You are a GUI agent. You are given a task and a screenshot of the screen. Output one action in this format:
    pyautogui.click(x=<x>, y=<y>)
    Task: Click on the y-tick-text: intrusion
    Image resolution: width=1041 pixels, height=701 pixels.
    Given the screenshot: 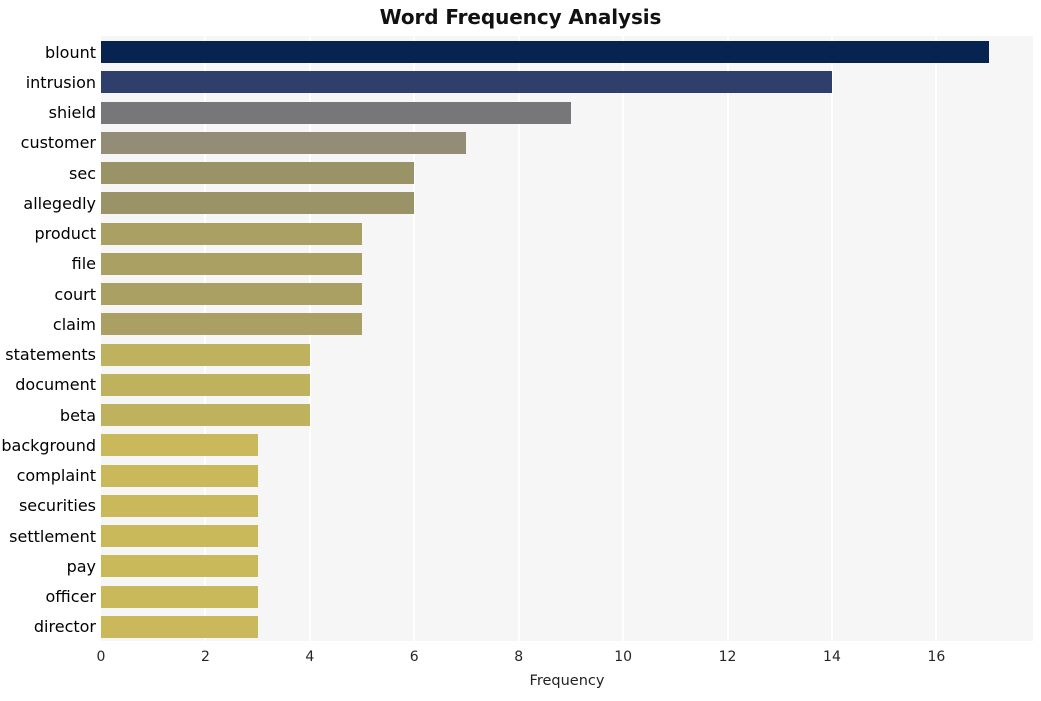 What is the action you would take?
    pyautogui.click(x=60, y=82)
    